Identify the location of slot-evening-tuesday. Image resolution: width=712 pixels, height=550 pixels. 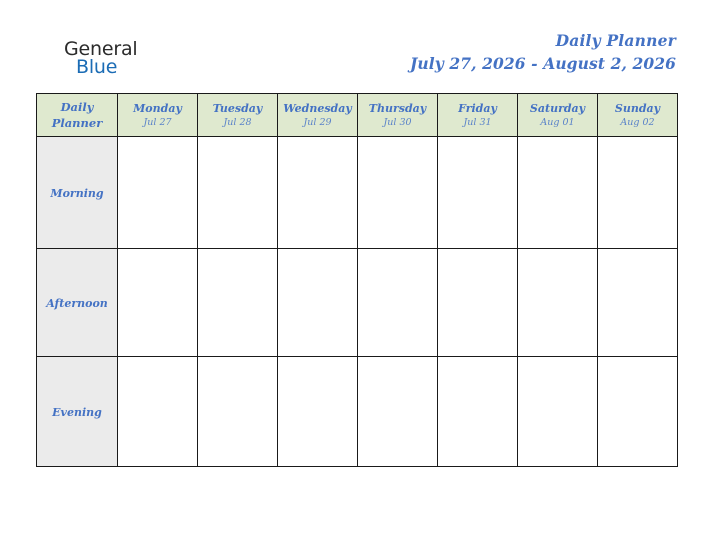
(237, 411).